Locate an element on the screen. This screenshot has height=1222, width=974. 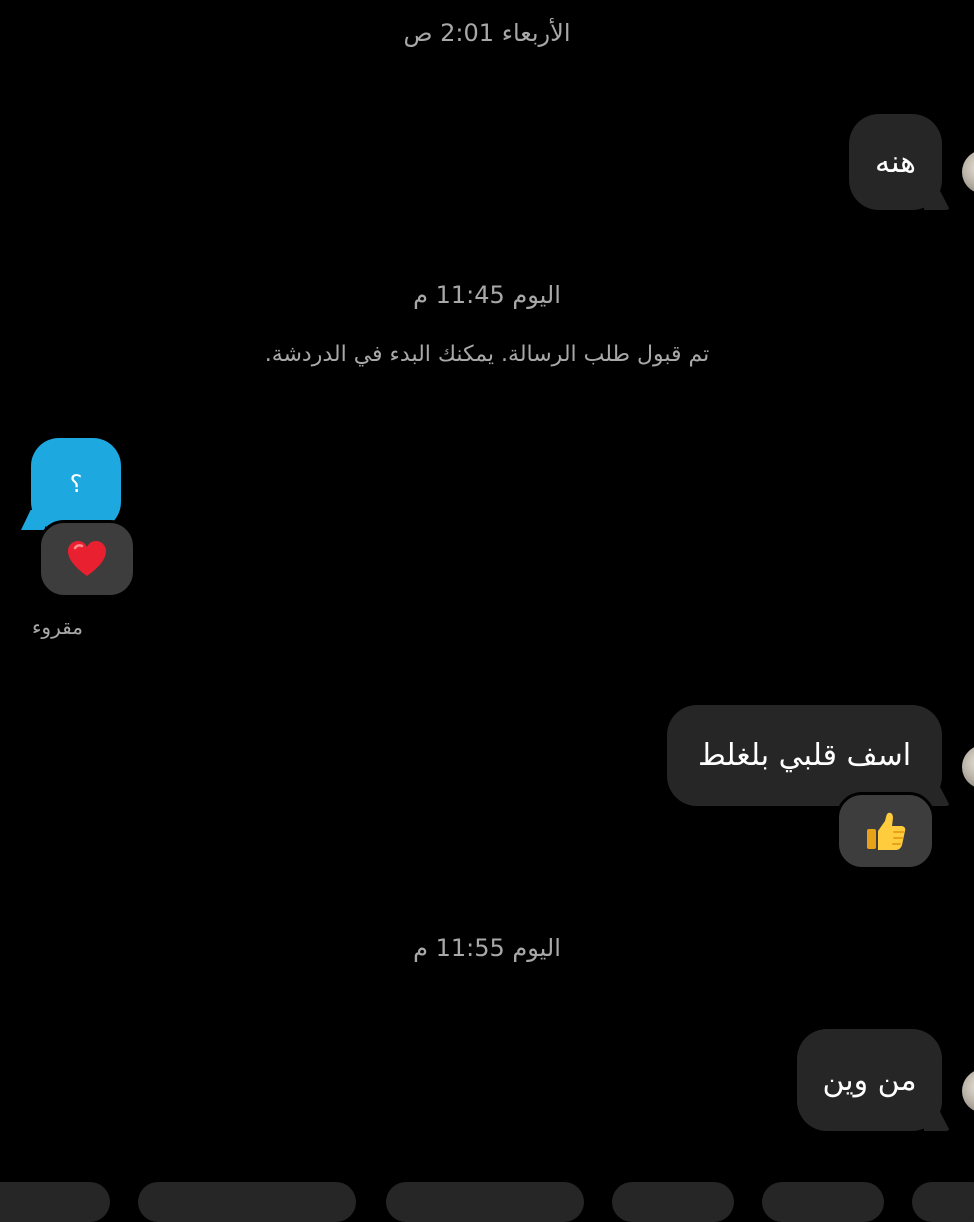
message-bubble-incoming: اسف قلبي بلغلط is located at coordinates (808, 755).